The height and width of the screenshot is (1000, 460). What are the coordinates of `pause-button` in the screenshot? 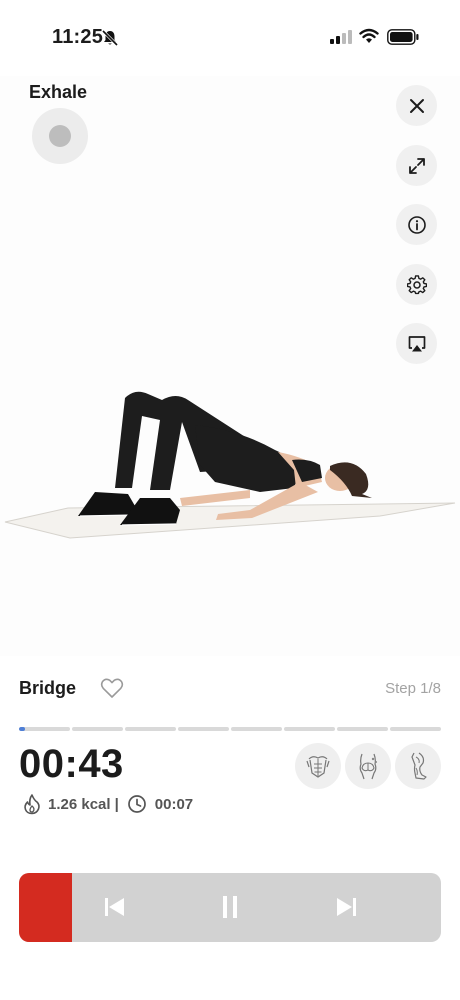 It's located at (230, 907).